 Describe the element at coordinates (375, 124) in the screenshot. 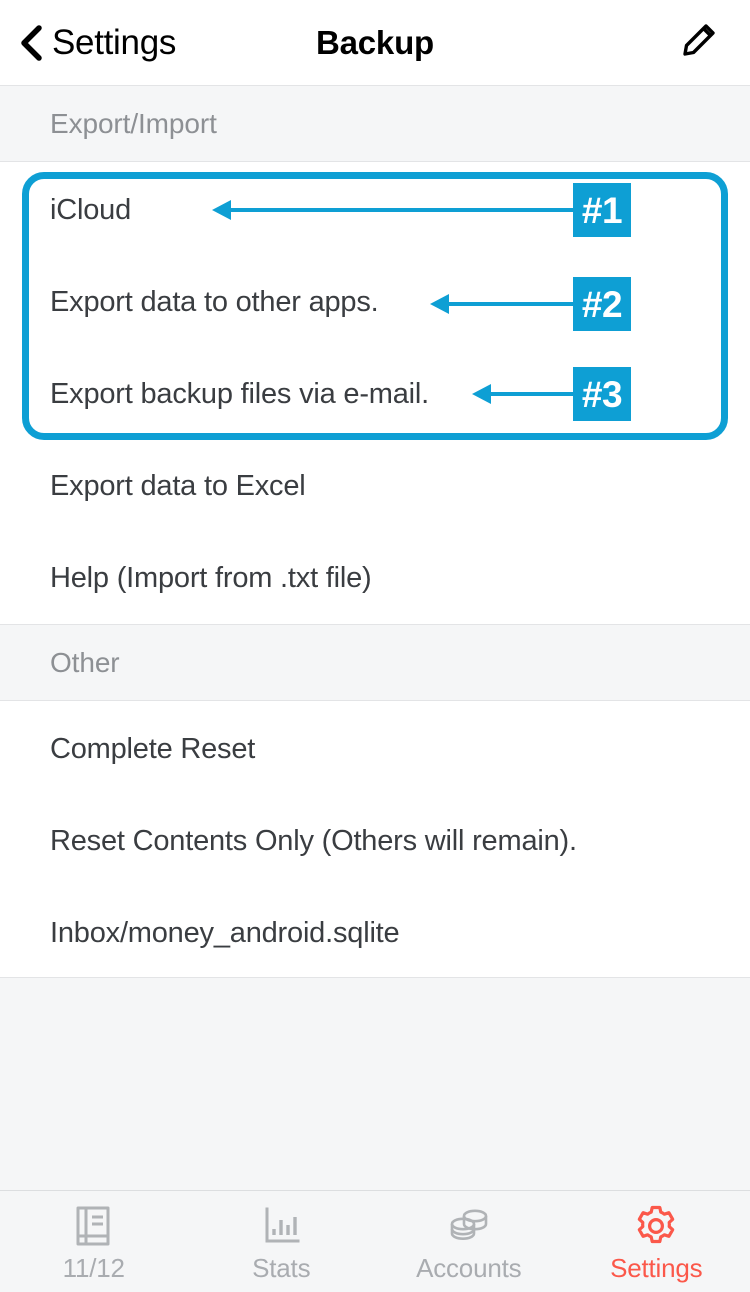

I see `section-header-export: Export/Import` at that location.